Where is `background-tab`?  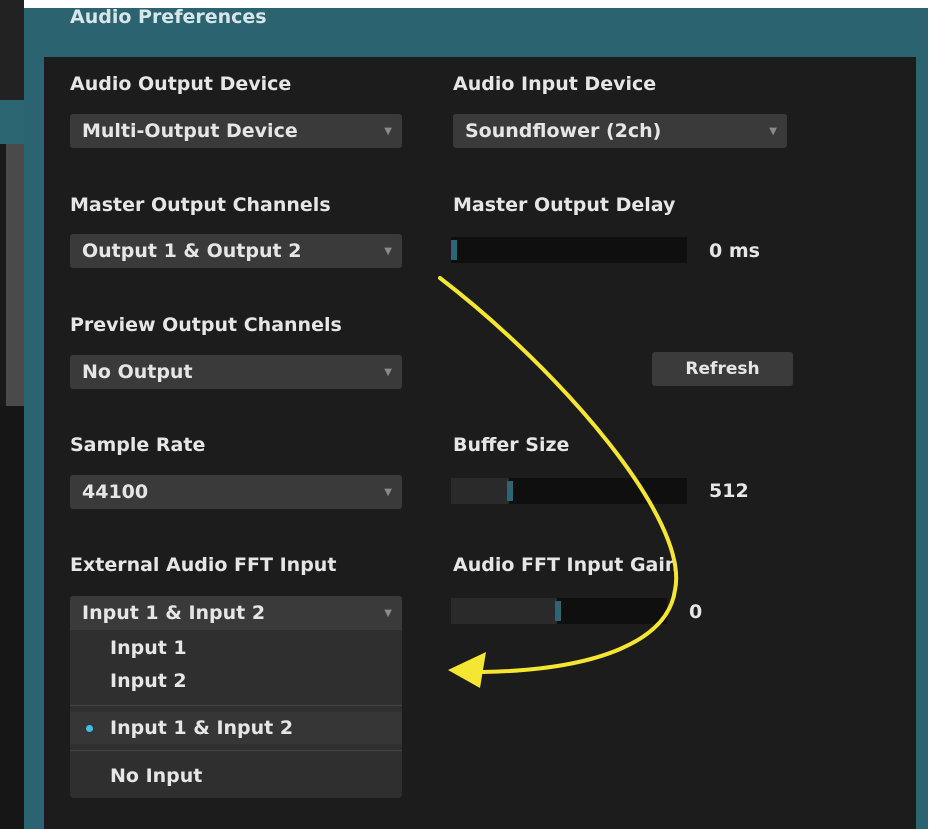 background-tab is located at coordinates (12, 122).